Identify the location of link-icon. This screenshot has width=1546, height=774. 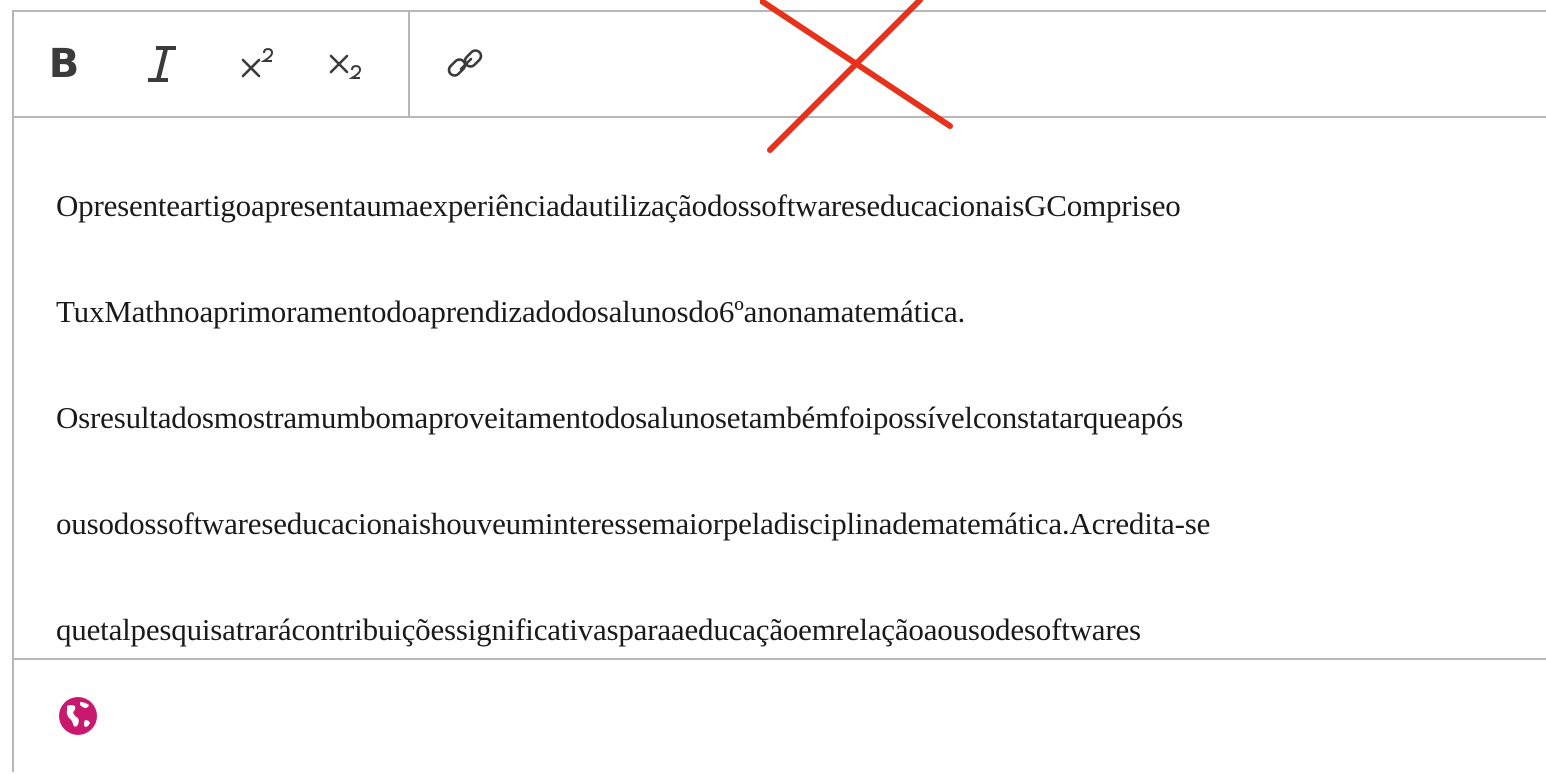
(465, 63).